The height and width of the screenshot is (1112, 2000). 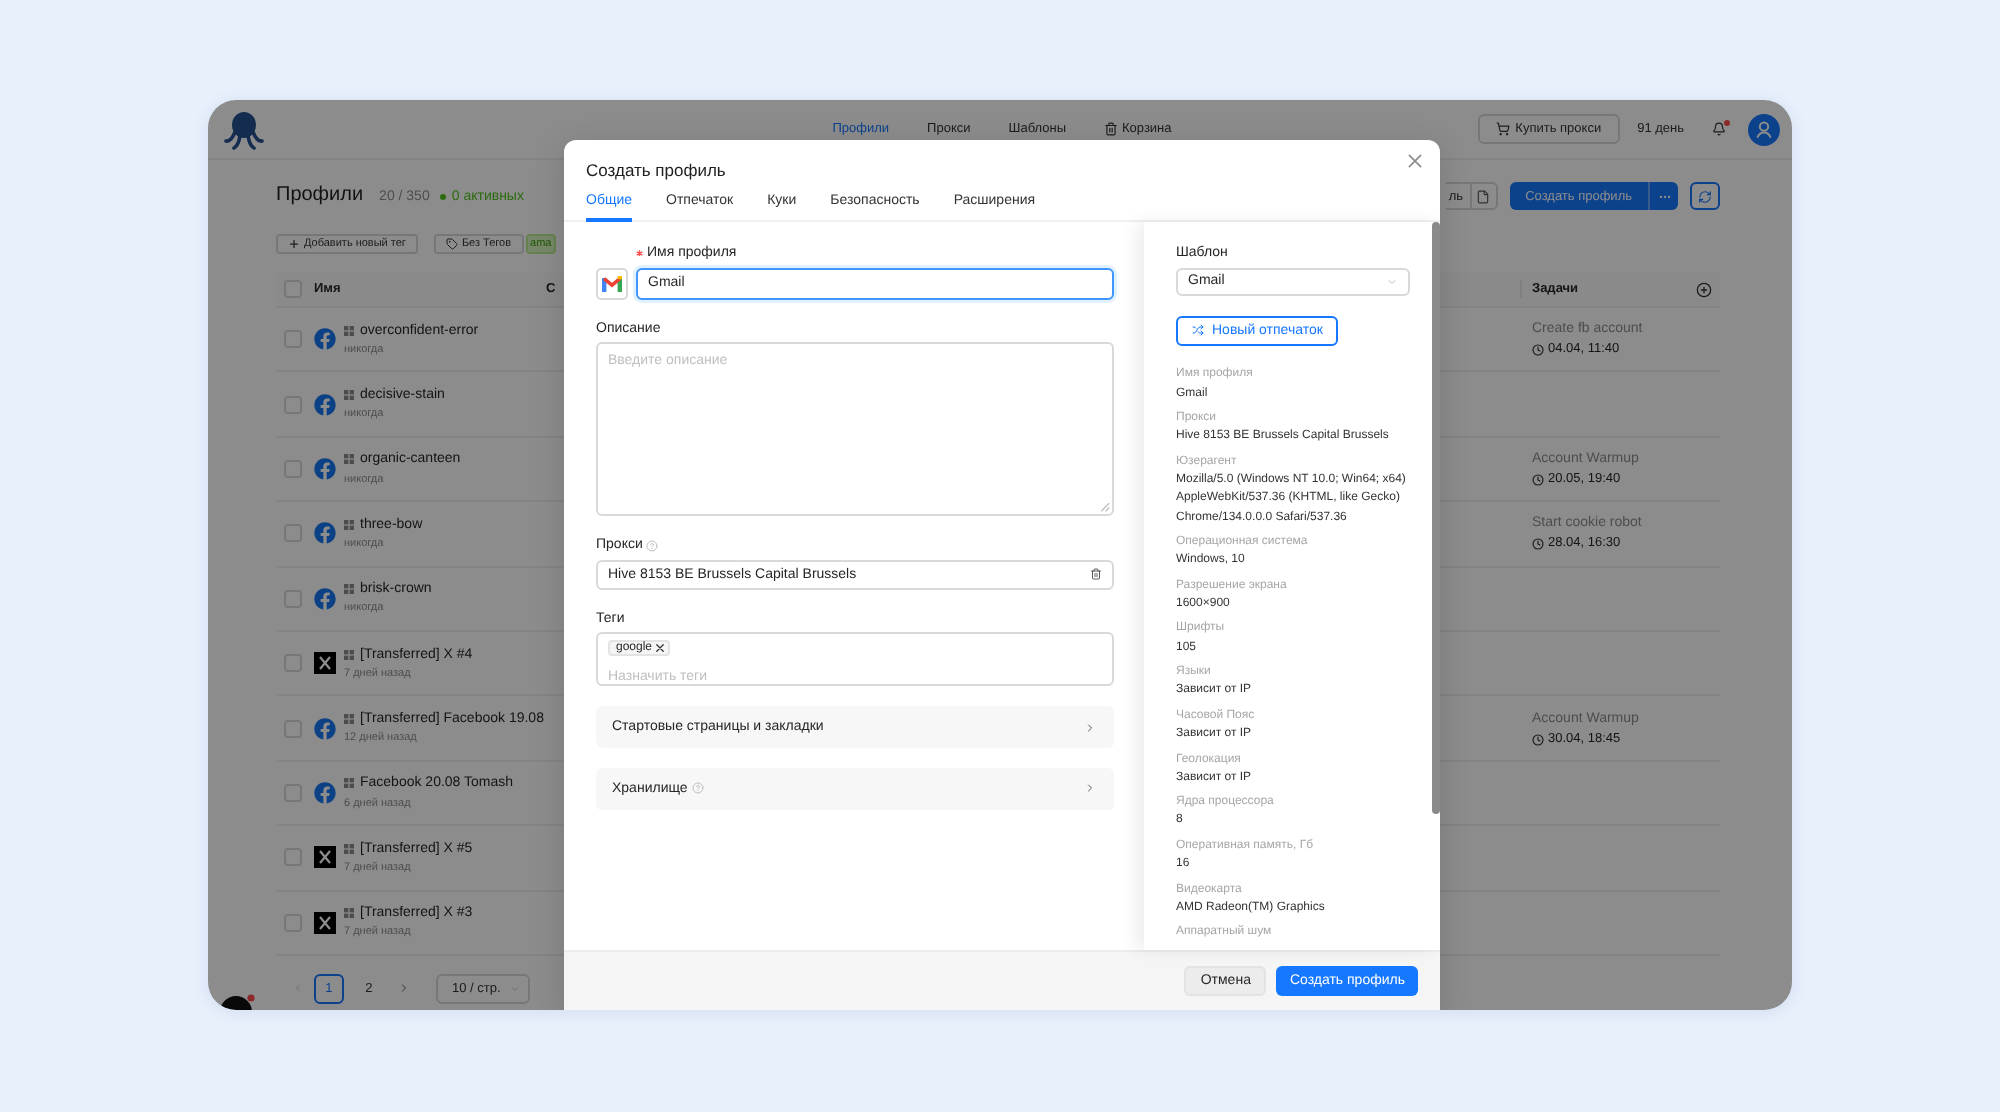 I want to click on document-button, so click(x=1483, y=196).